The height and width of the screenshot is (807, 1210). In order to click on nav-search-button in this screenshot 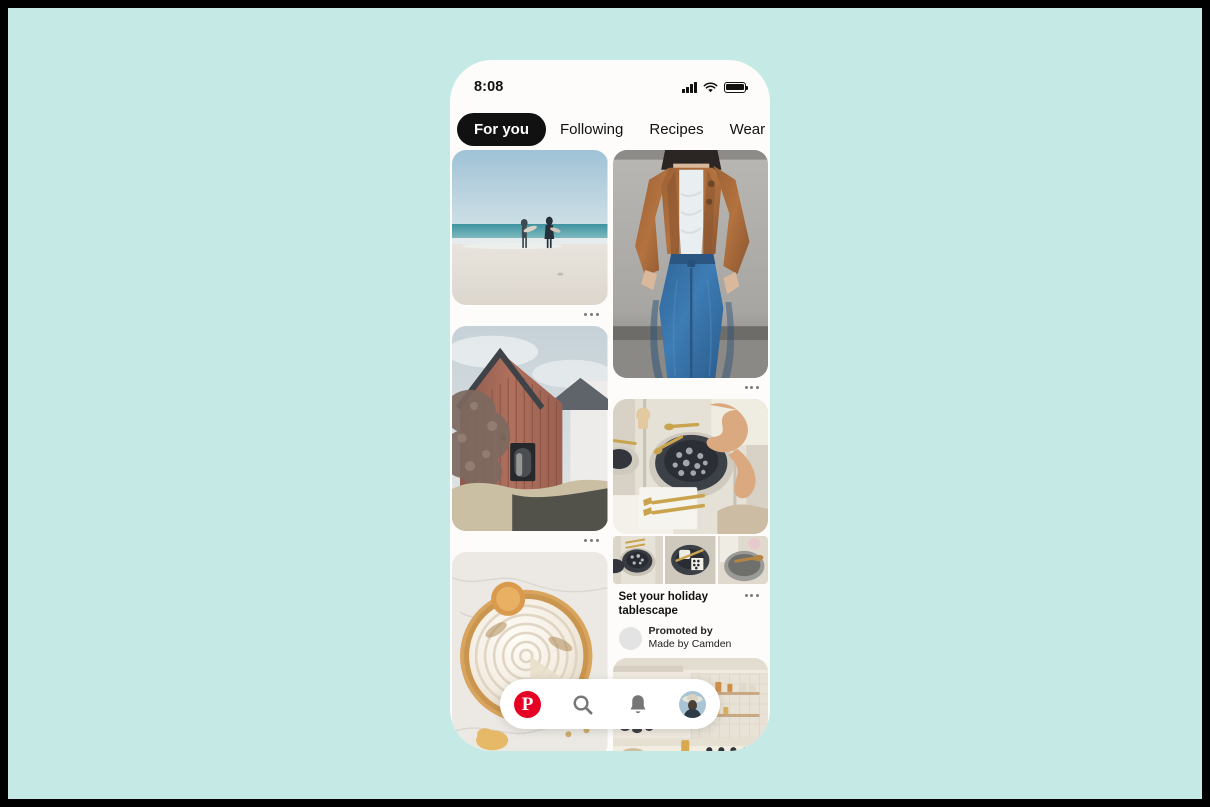, I will do `click(583, 704)`.